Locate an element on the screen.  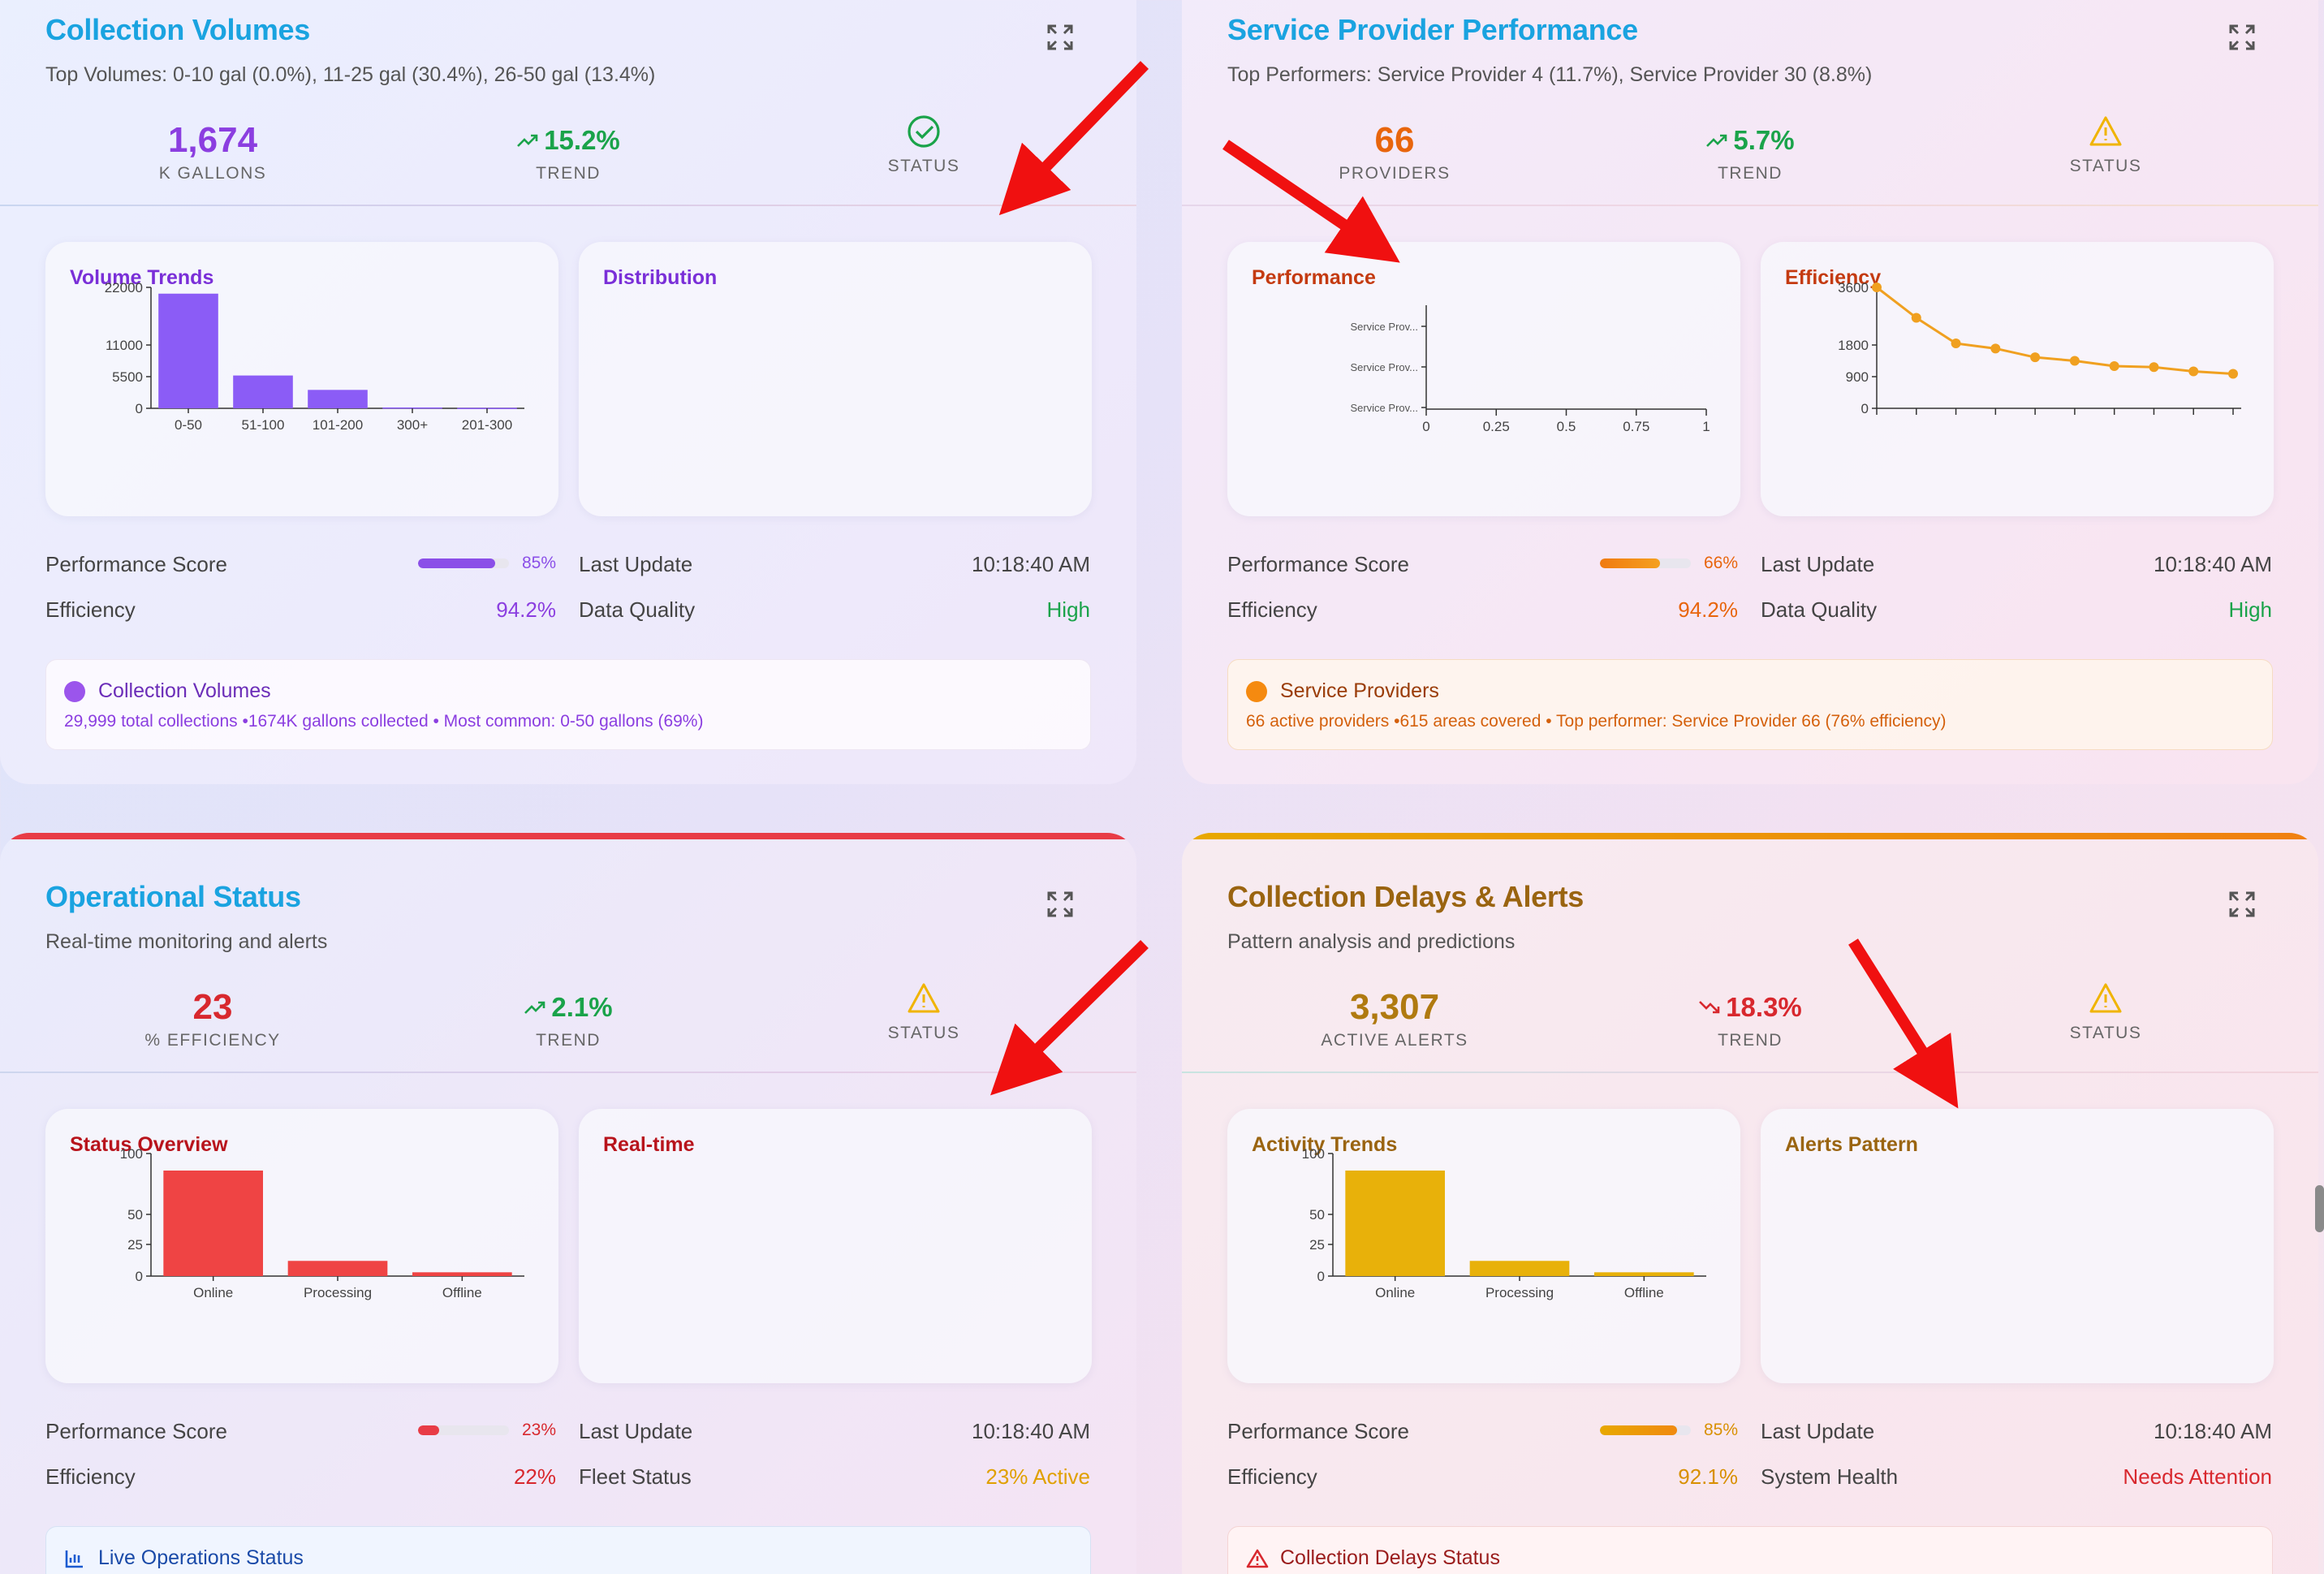
metric-primary: 1,674 K GALLONS is located at coordinates (212, 151).